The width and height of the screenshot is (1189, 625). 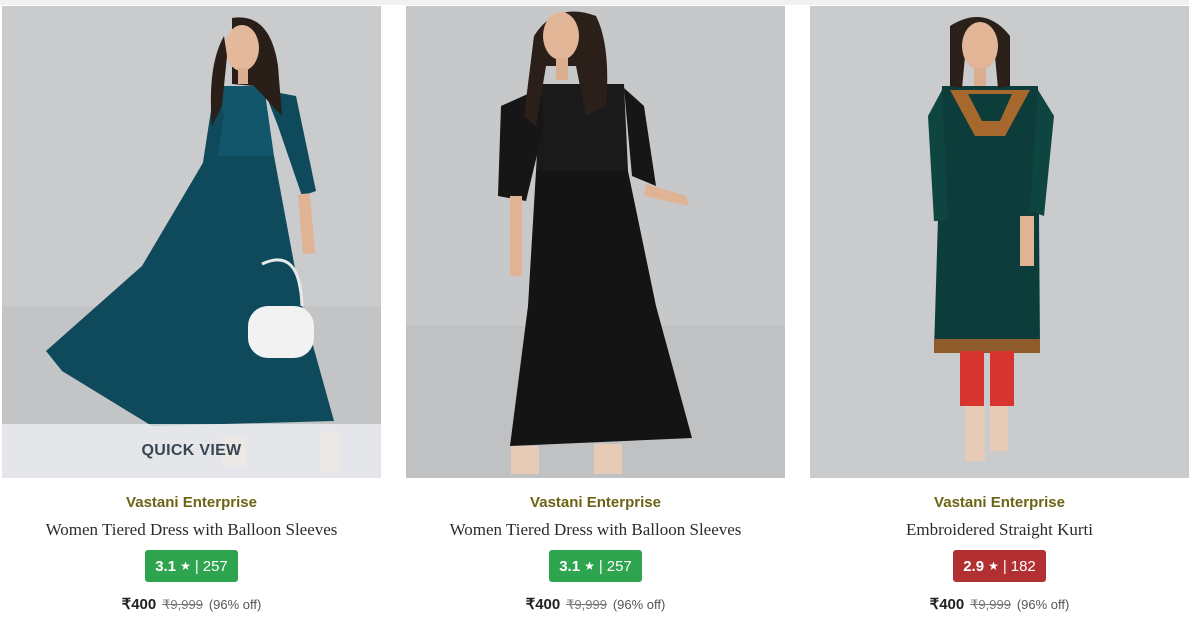 What do you see at coordinates (999, 566) in the screenshot?
I see `rating-badge: 2.9 ★ | 182` at bounding box center [999, 566].